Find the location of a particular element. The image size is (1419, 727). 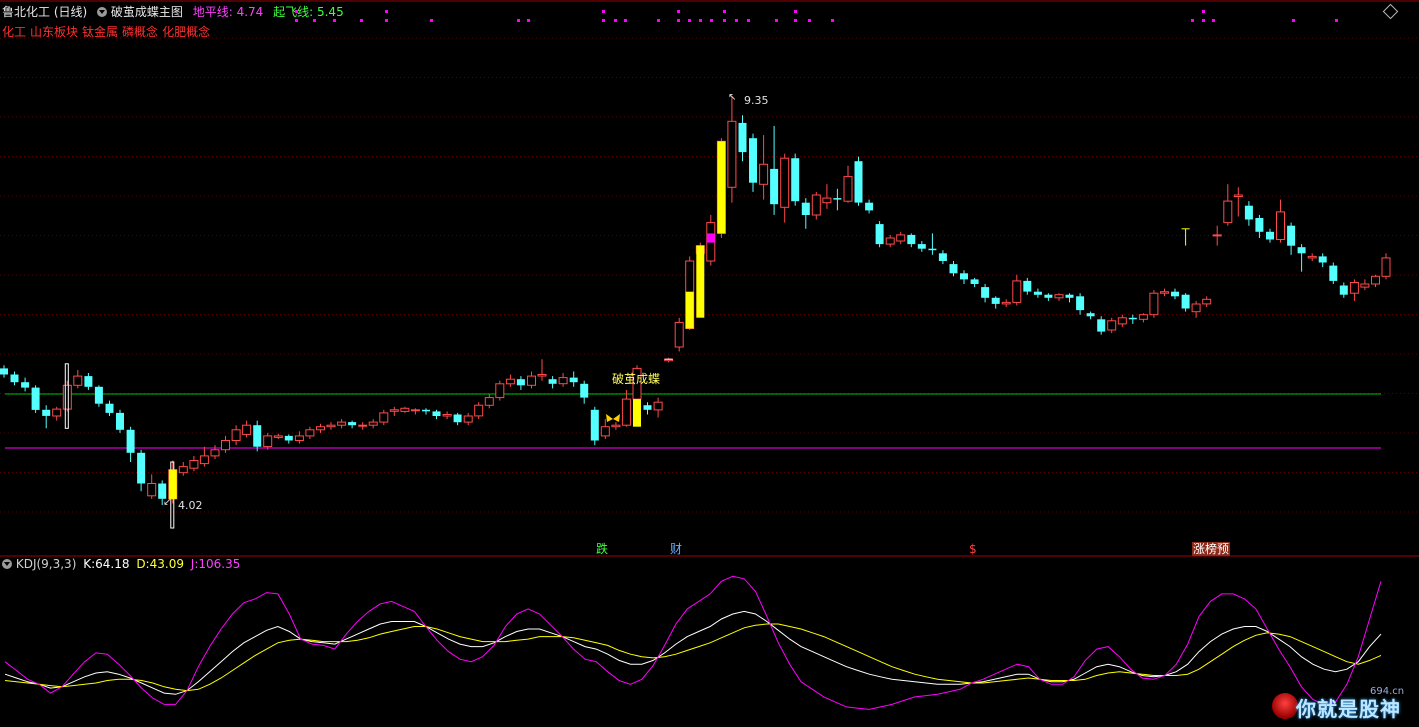

signal-text: 破茧成蝶 is located at coordinates (636, 378).